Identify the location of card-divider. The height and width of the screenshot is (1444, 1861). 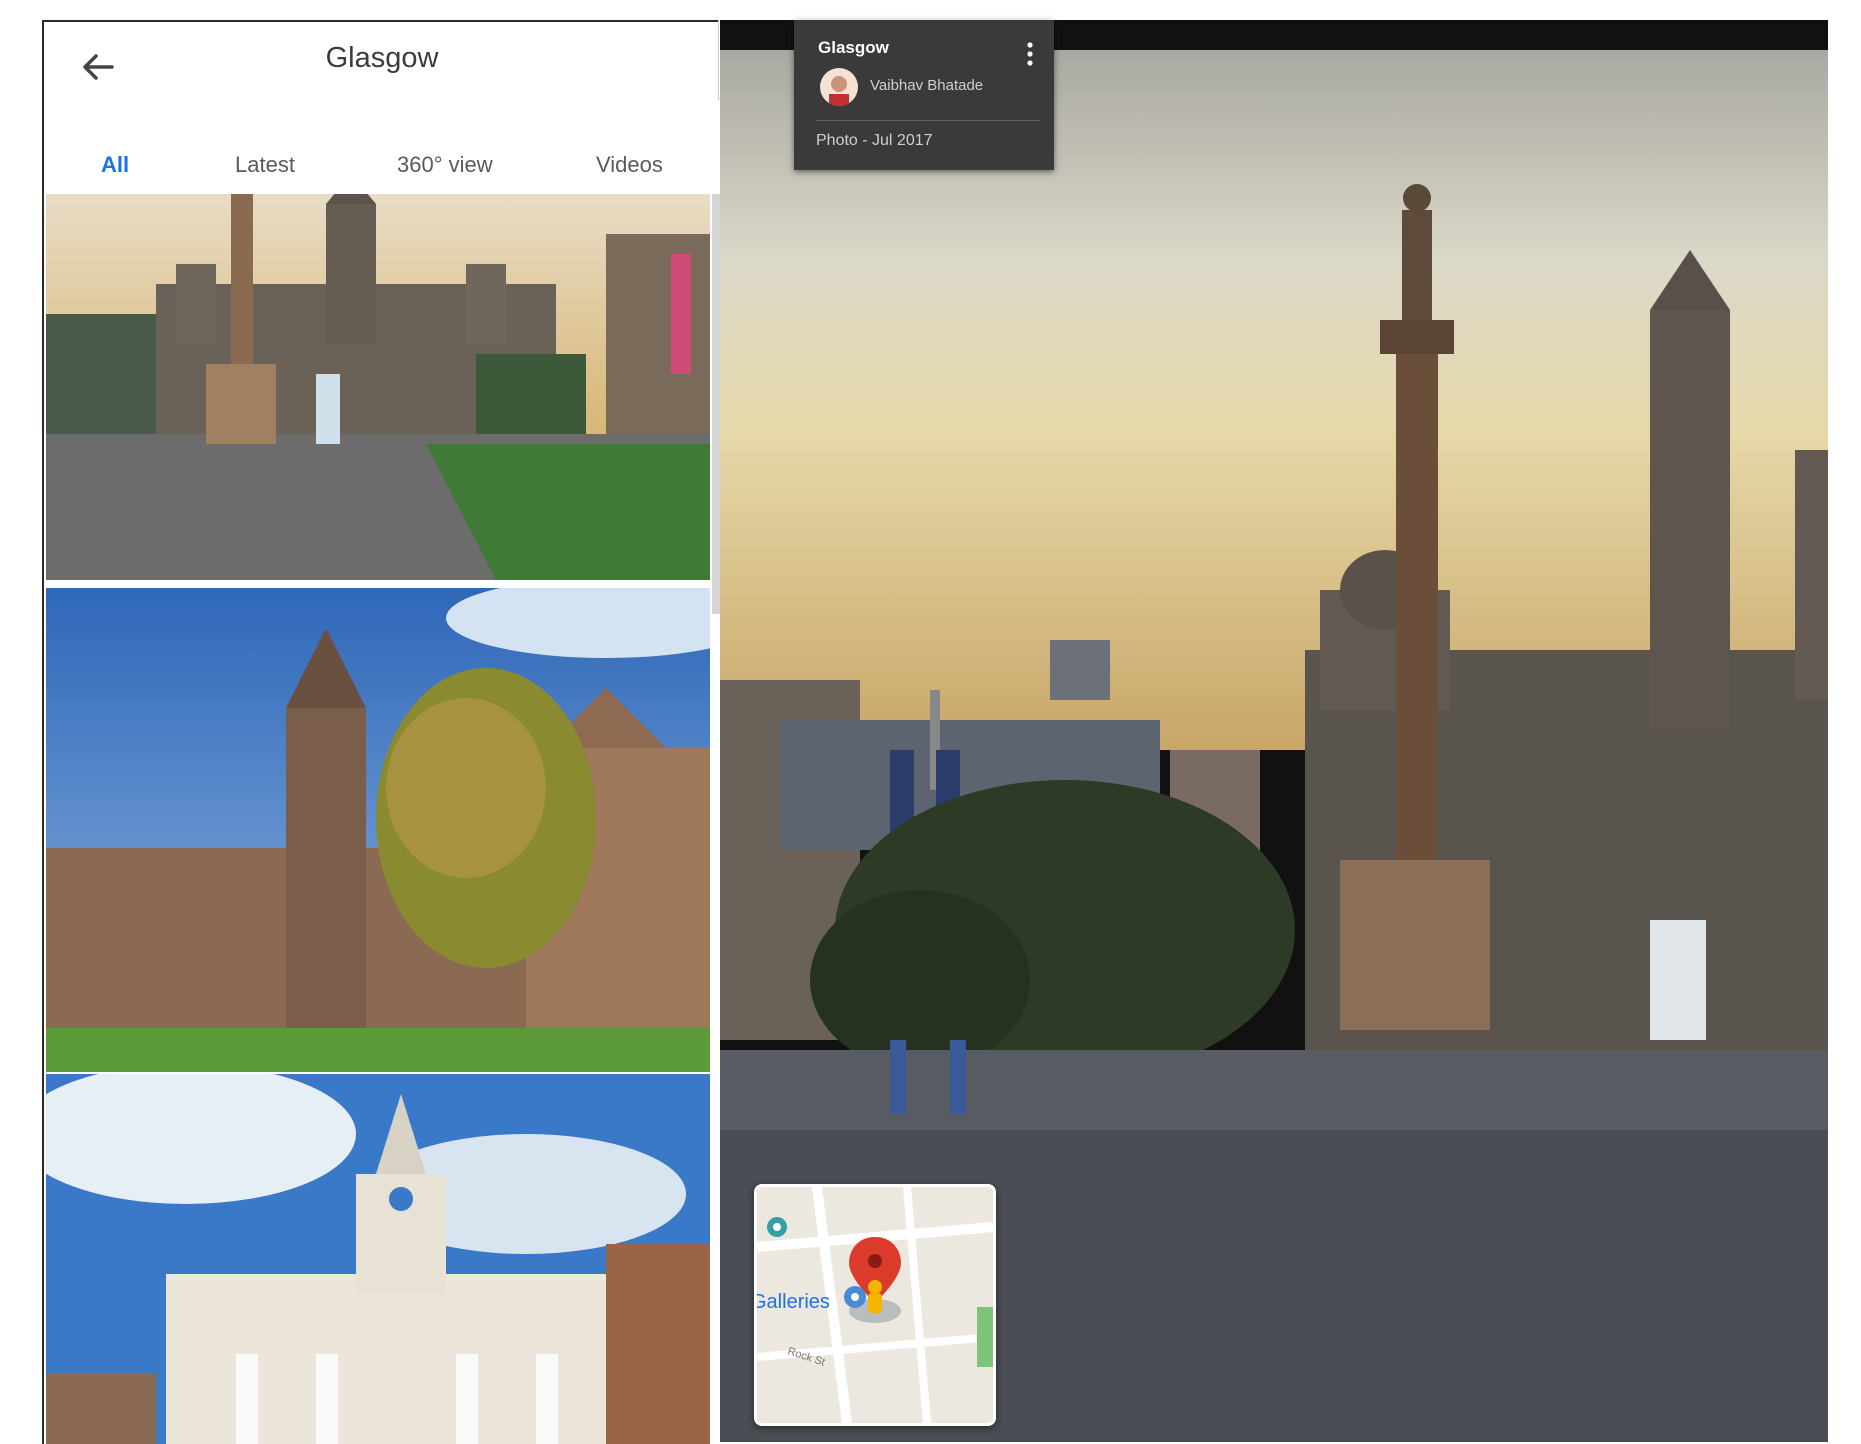
(928, 120).